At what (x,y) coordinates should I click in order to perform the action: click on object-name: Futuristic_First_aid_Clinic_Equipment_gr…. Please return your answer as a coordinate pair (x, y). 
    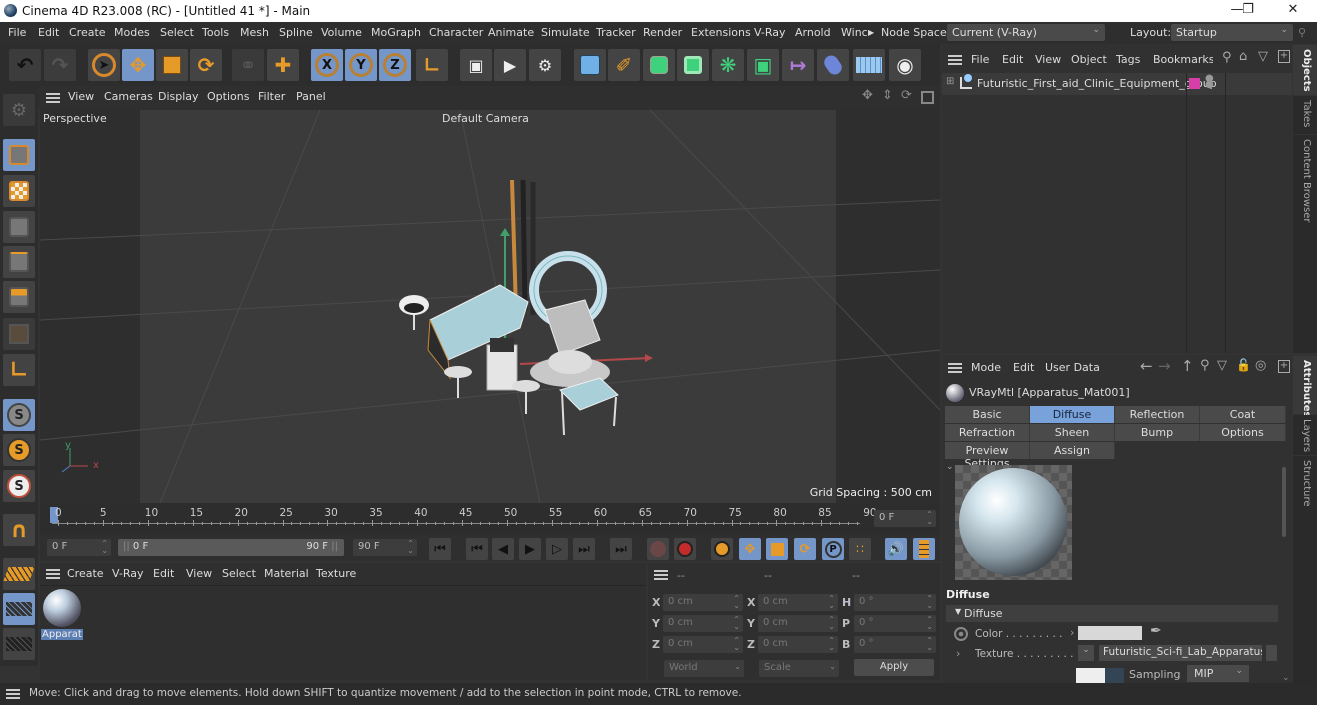
    Looking at the image, I should click on (1097, 83).